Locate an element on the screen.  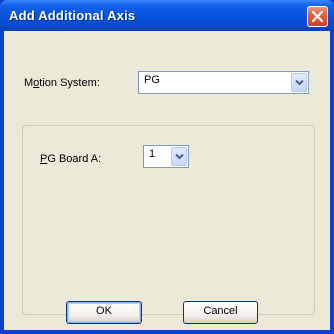
motion-system-select: PG is located at coordinates (223, 82).